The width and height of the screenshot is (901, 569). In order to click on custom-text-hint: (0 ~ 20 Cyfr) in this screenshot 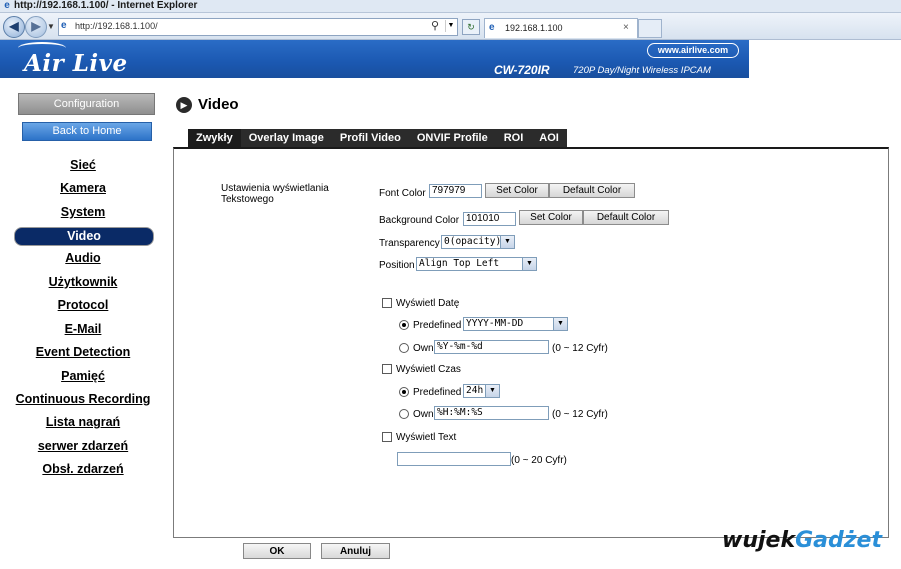, I will do `click(539, 460)`.